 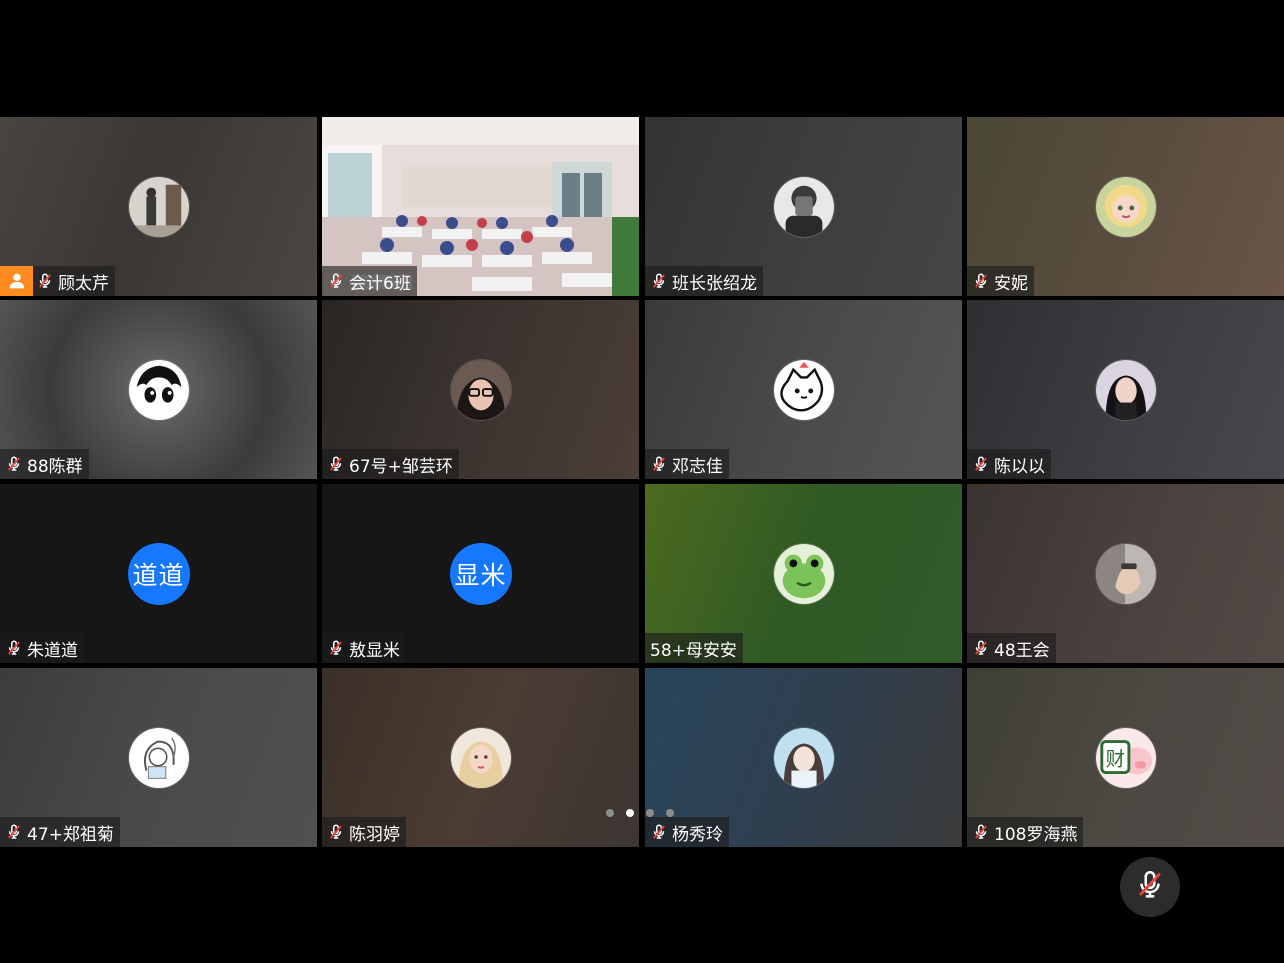 I want to click on participant-name: 108罗海燕, so click(x=1036, y=834).